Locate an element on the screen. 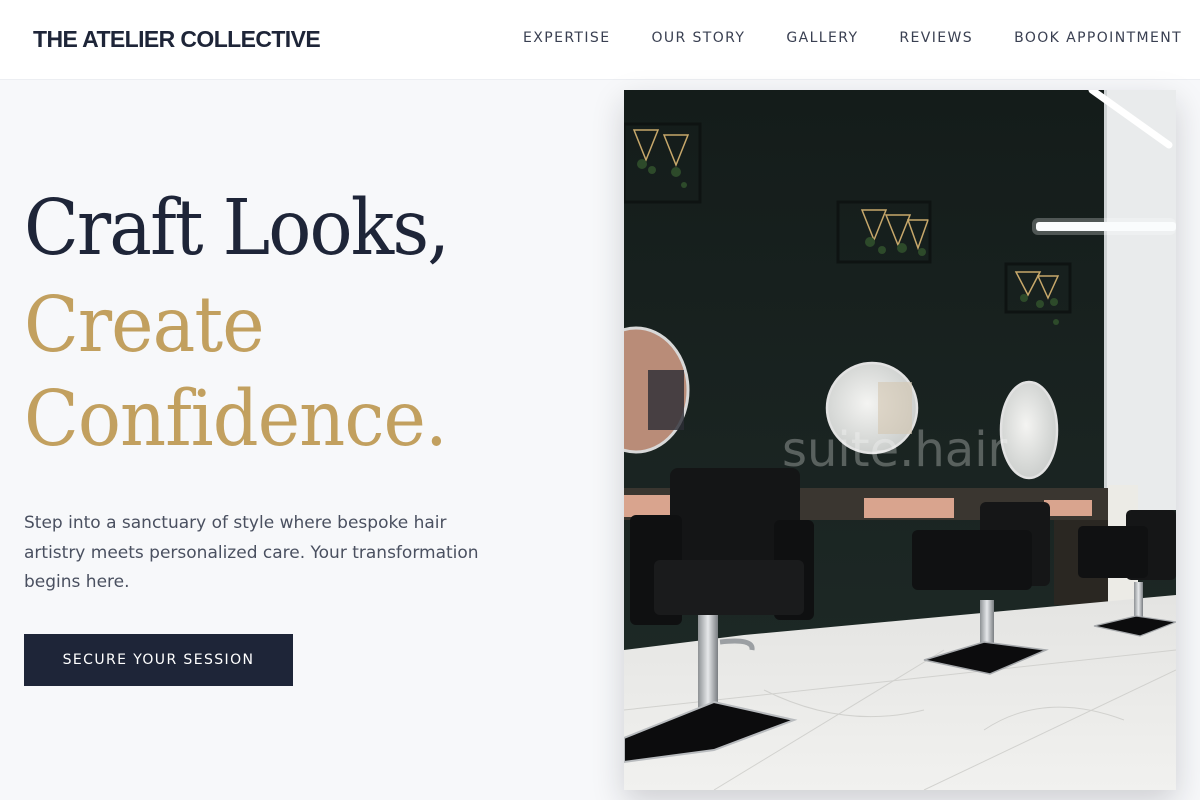  brand-logo: THE ATELIER COLLECTIVE is located at coordinates (177, 39).